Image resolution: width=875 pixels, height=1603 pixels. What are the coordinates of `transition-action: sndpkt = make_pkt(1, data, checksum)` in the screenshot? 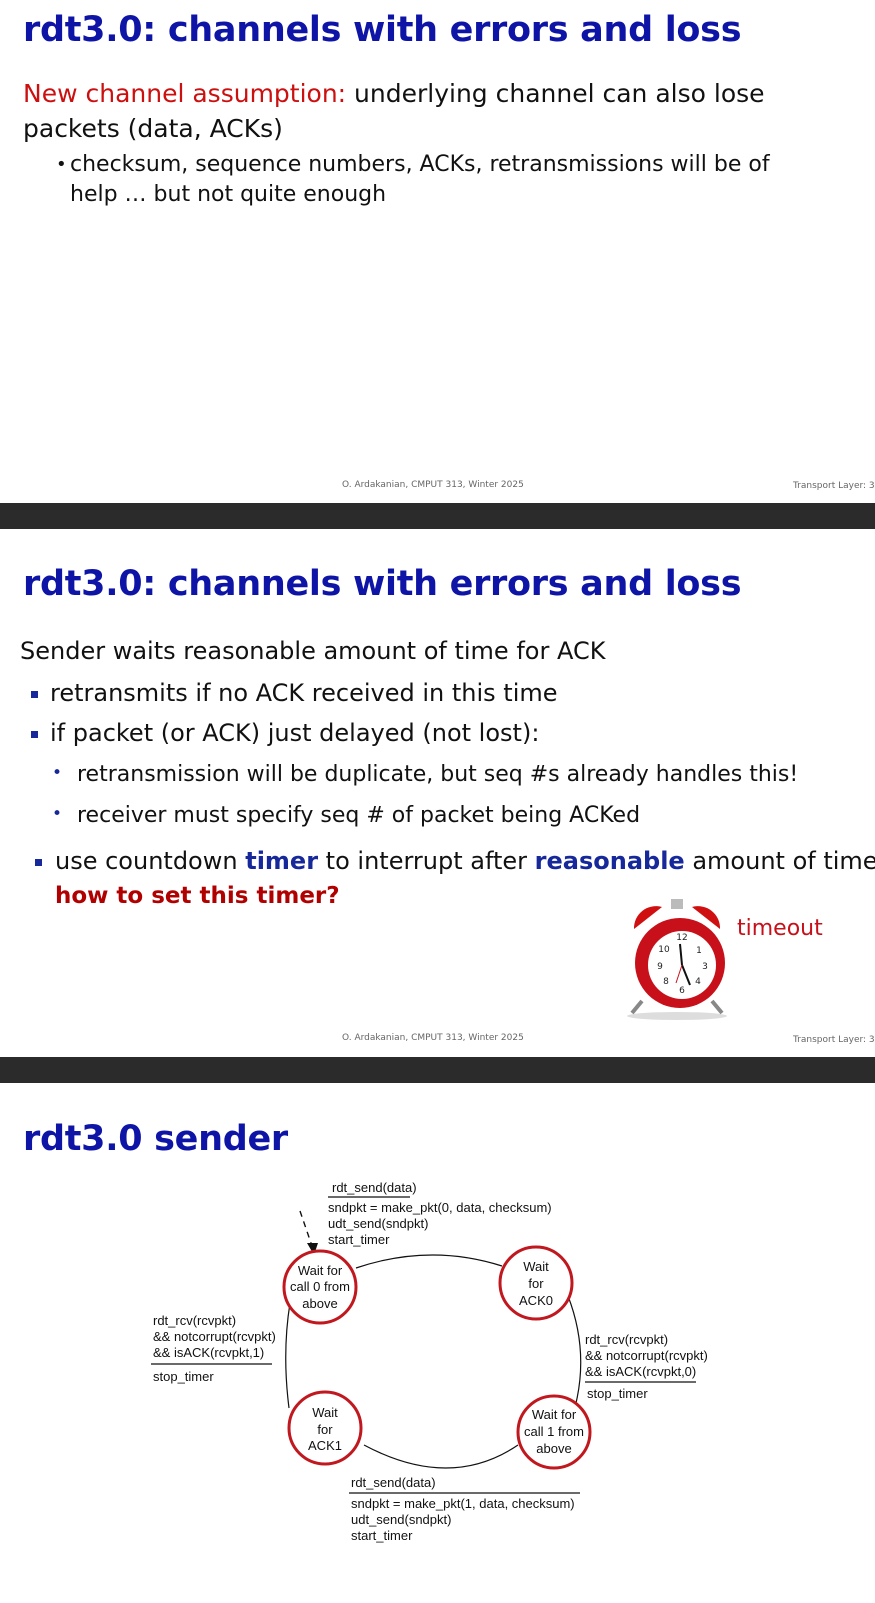 It's located at (463, 1503).